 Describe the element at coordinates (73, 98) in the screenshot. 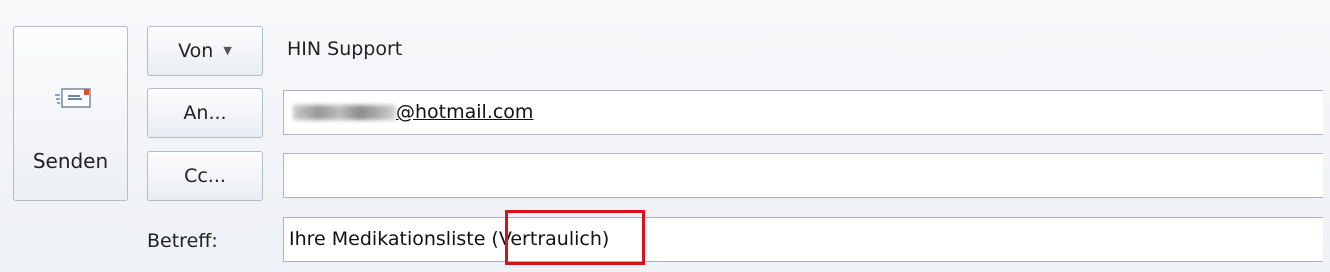

I see `send-mail-icon` at that location.